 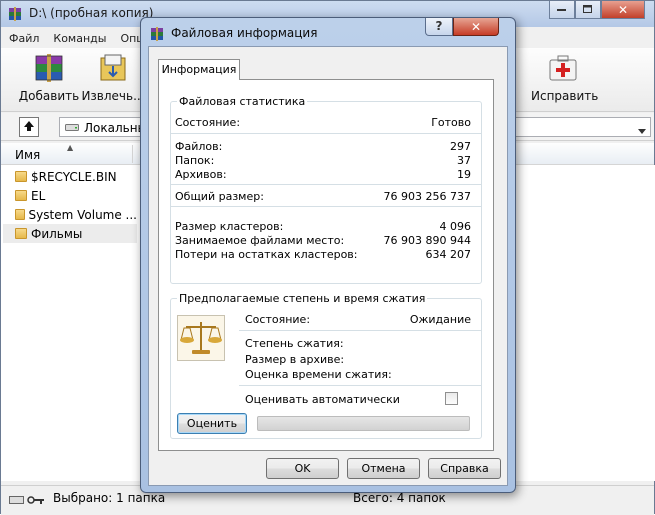 What do you see at coordinates (208, 122) in the screenshot?
I see `state-label: Состояние:` at bounding box center [208, 122].